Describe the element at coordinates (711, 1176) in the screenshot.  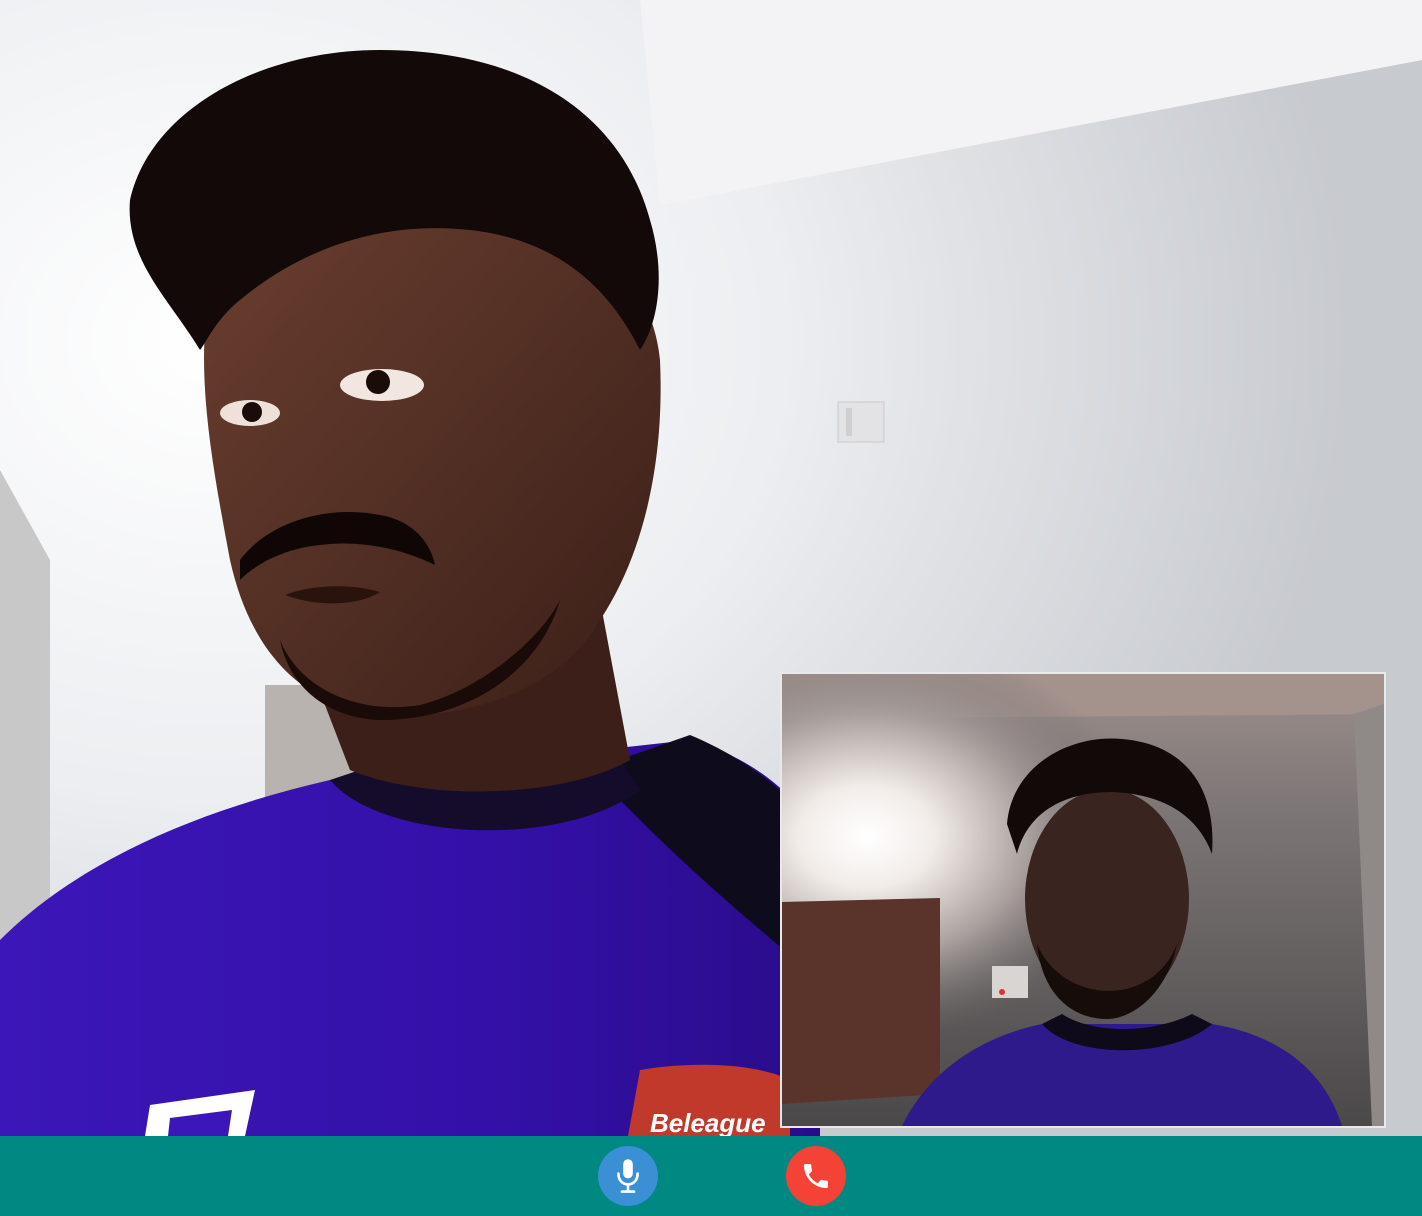
I see `call-control-bar` at that location.